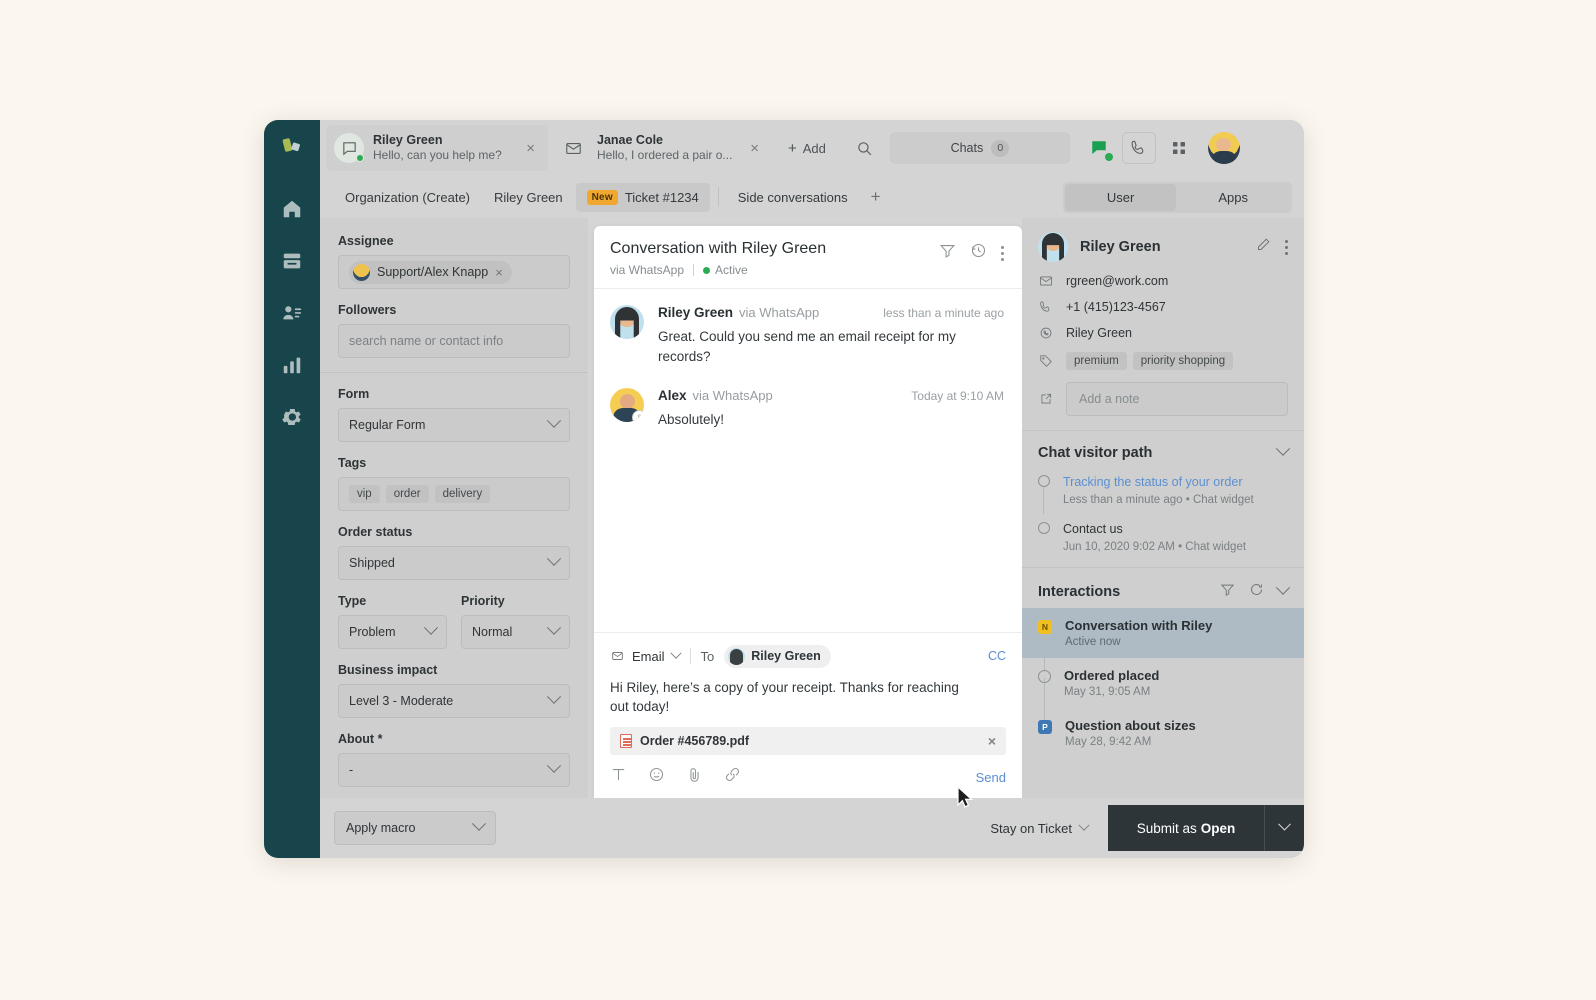 The image size is (1596, 1000). I want to click on visitor-path-title: Contact us, so click(1093, 529).